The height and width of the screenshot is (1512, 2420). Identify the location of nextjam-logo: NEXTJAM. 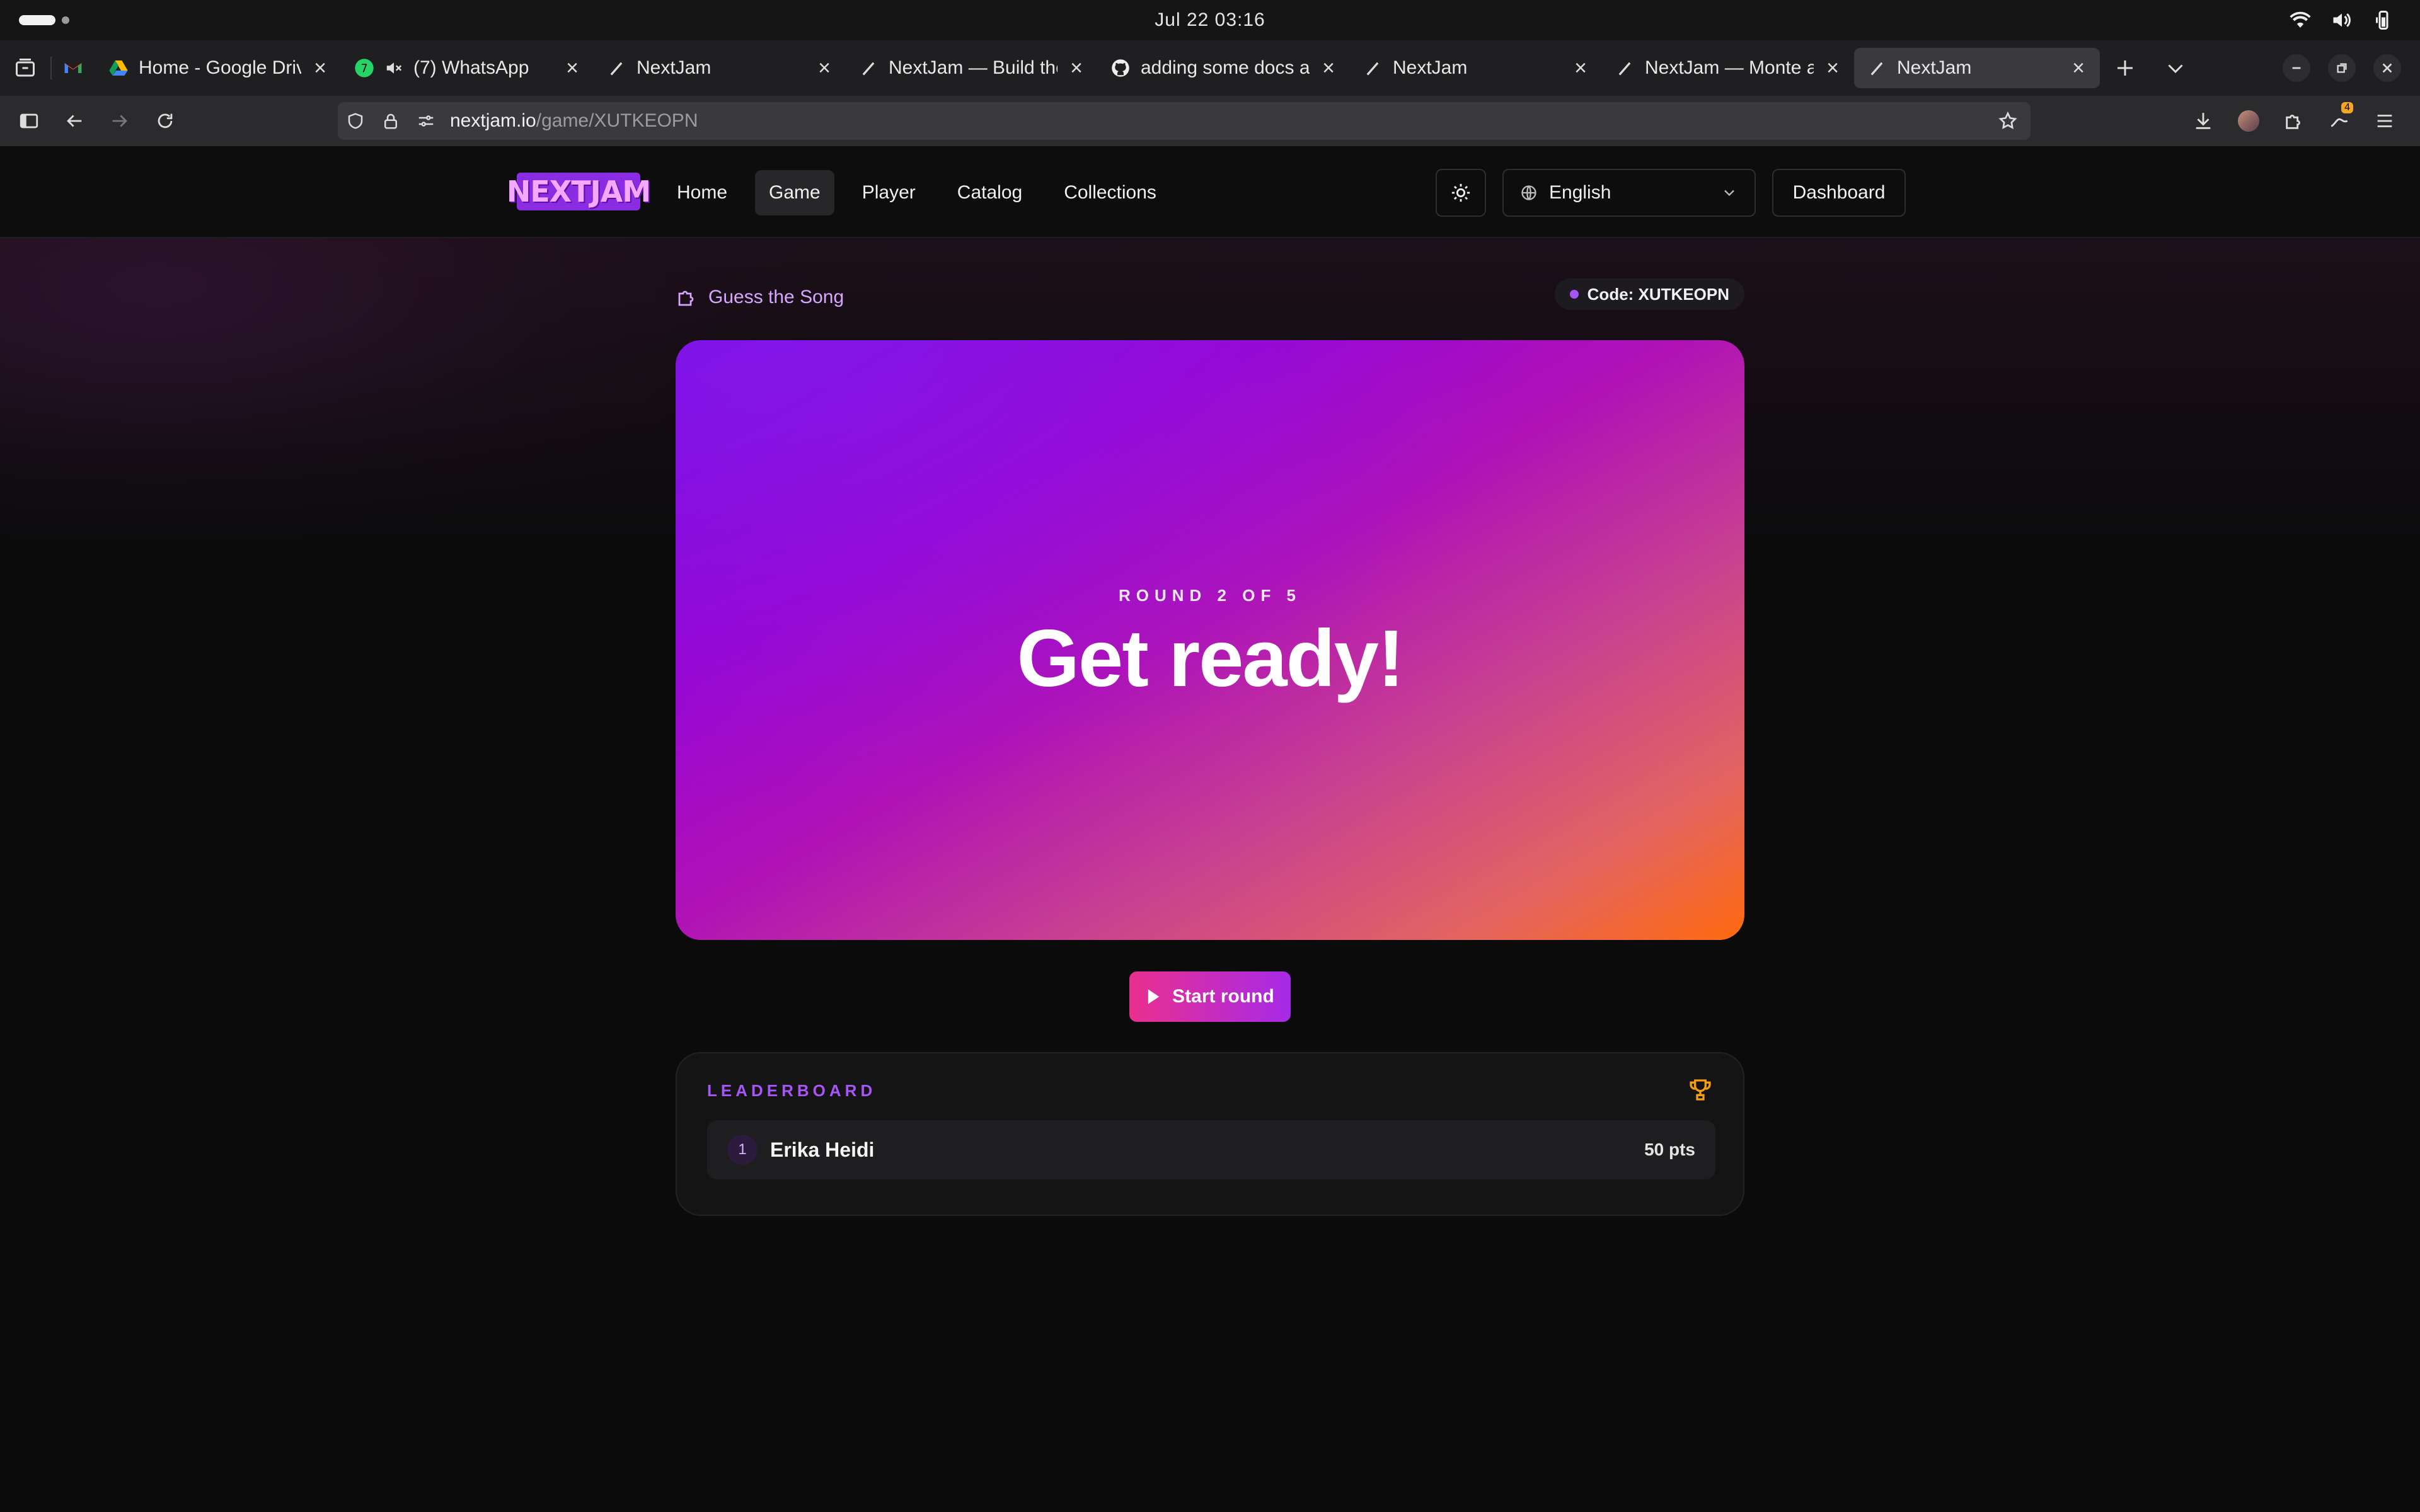
(579, 191).